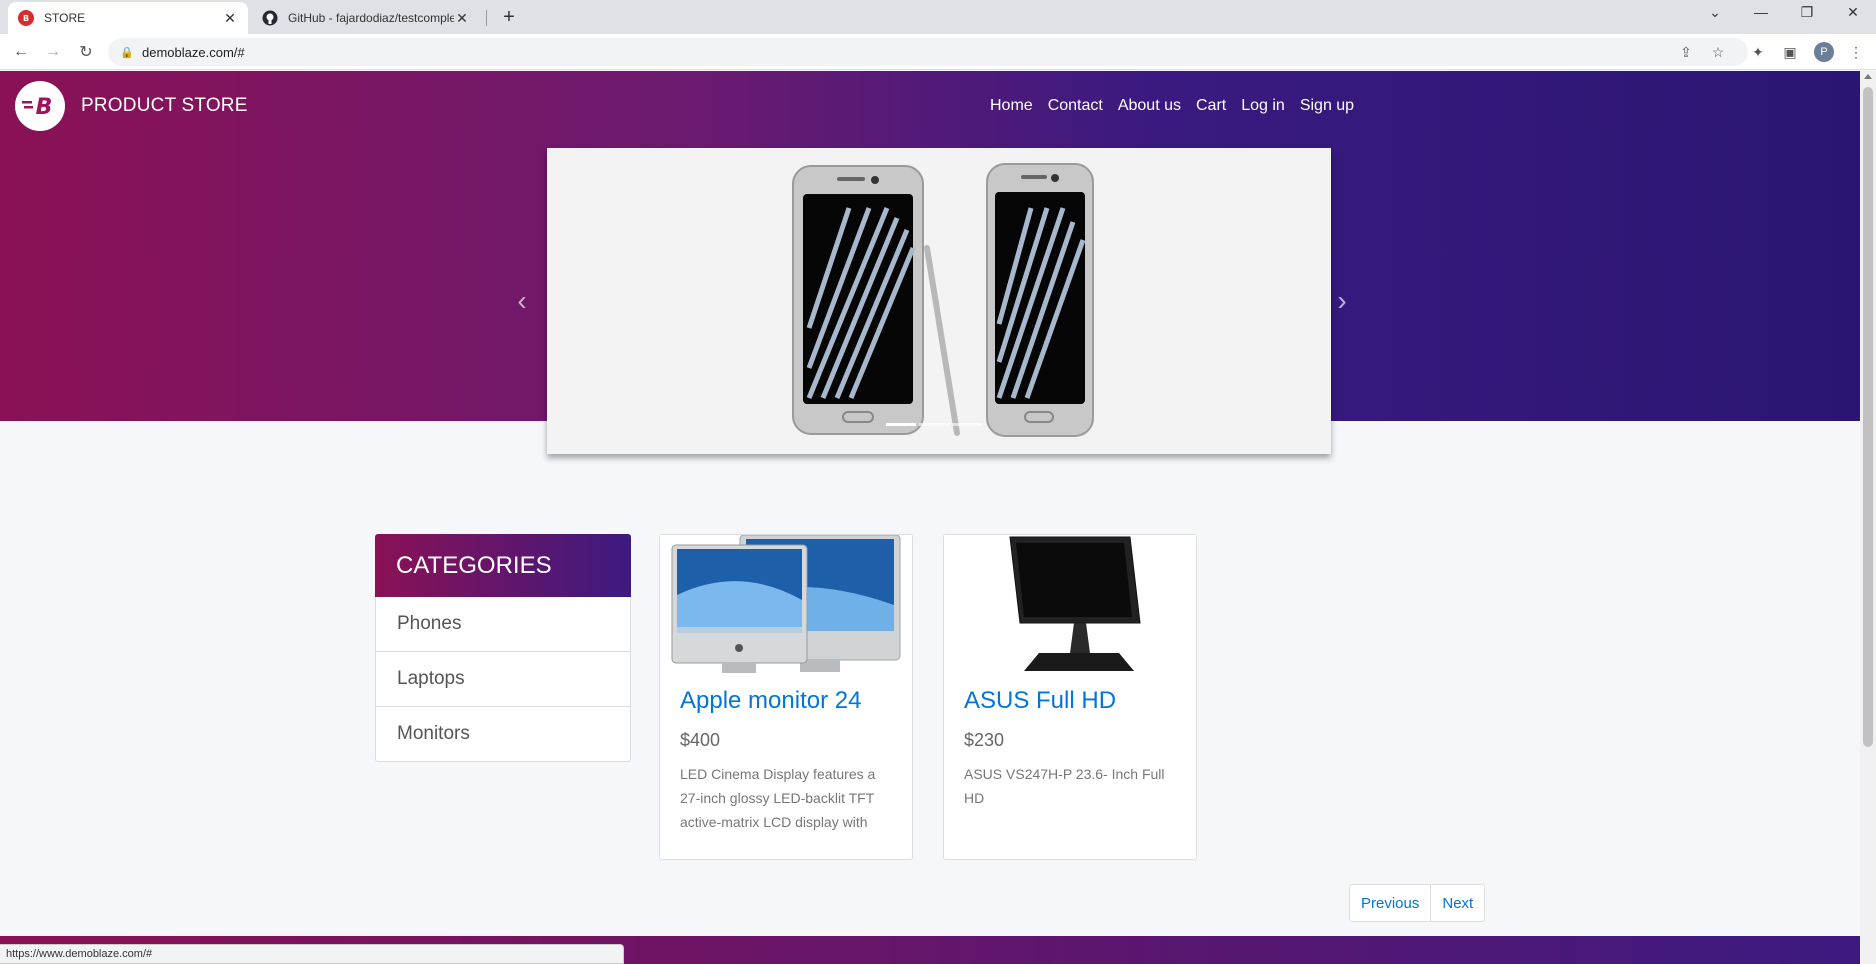 This screenshot has height=964, width=1876. I want to click on phone-slide-image, so click(939, 301).